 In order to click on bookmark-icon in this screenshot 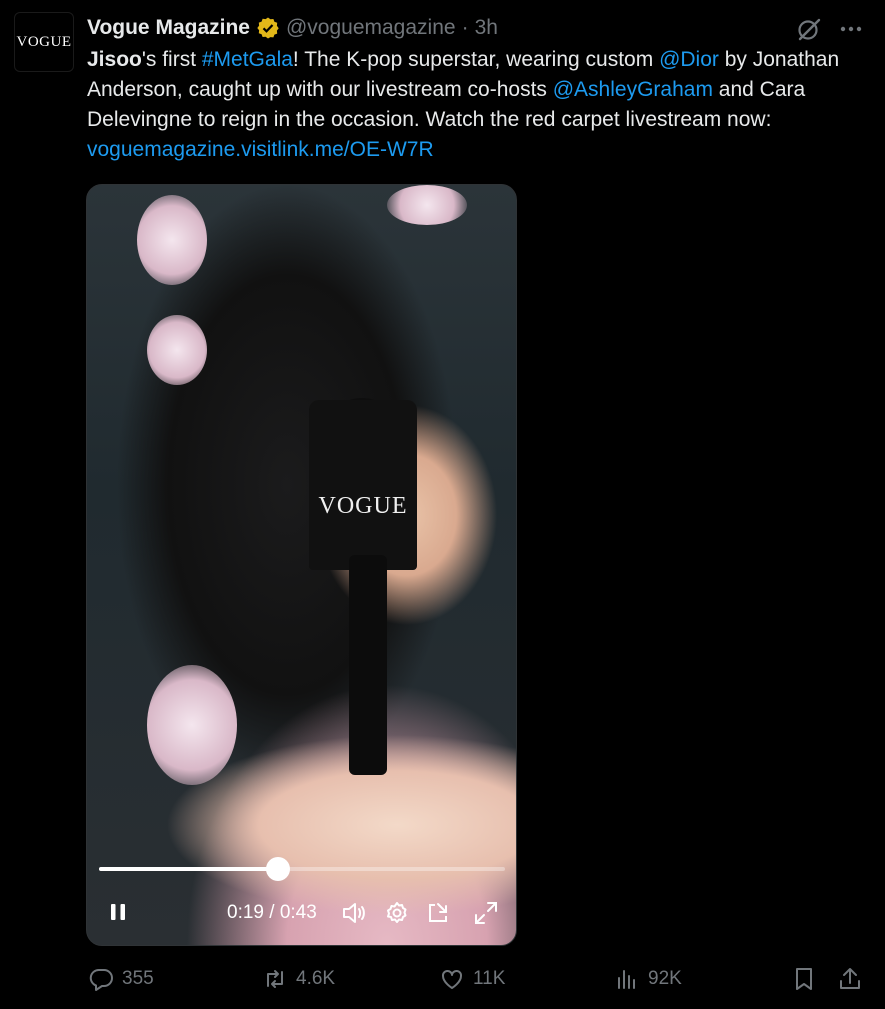, I will do `click(804, 979)`.